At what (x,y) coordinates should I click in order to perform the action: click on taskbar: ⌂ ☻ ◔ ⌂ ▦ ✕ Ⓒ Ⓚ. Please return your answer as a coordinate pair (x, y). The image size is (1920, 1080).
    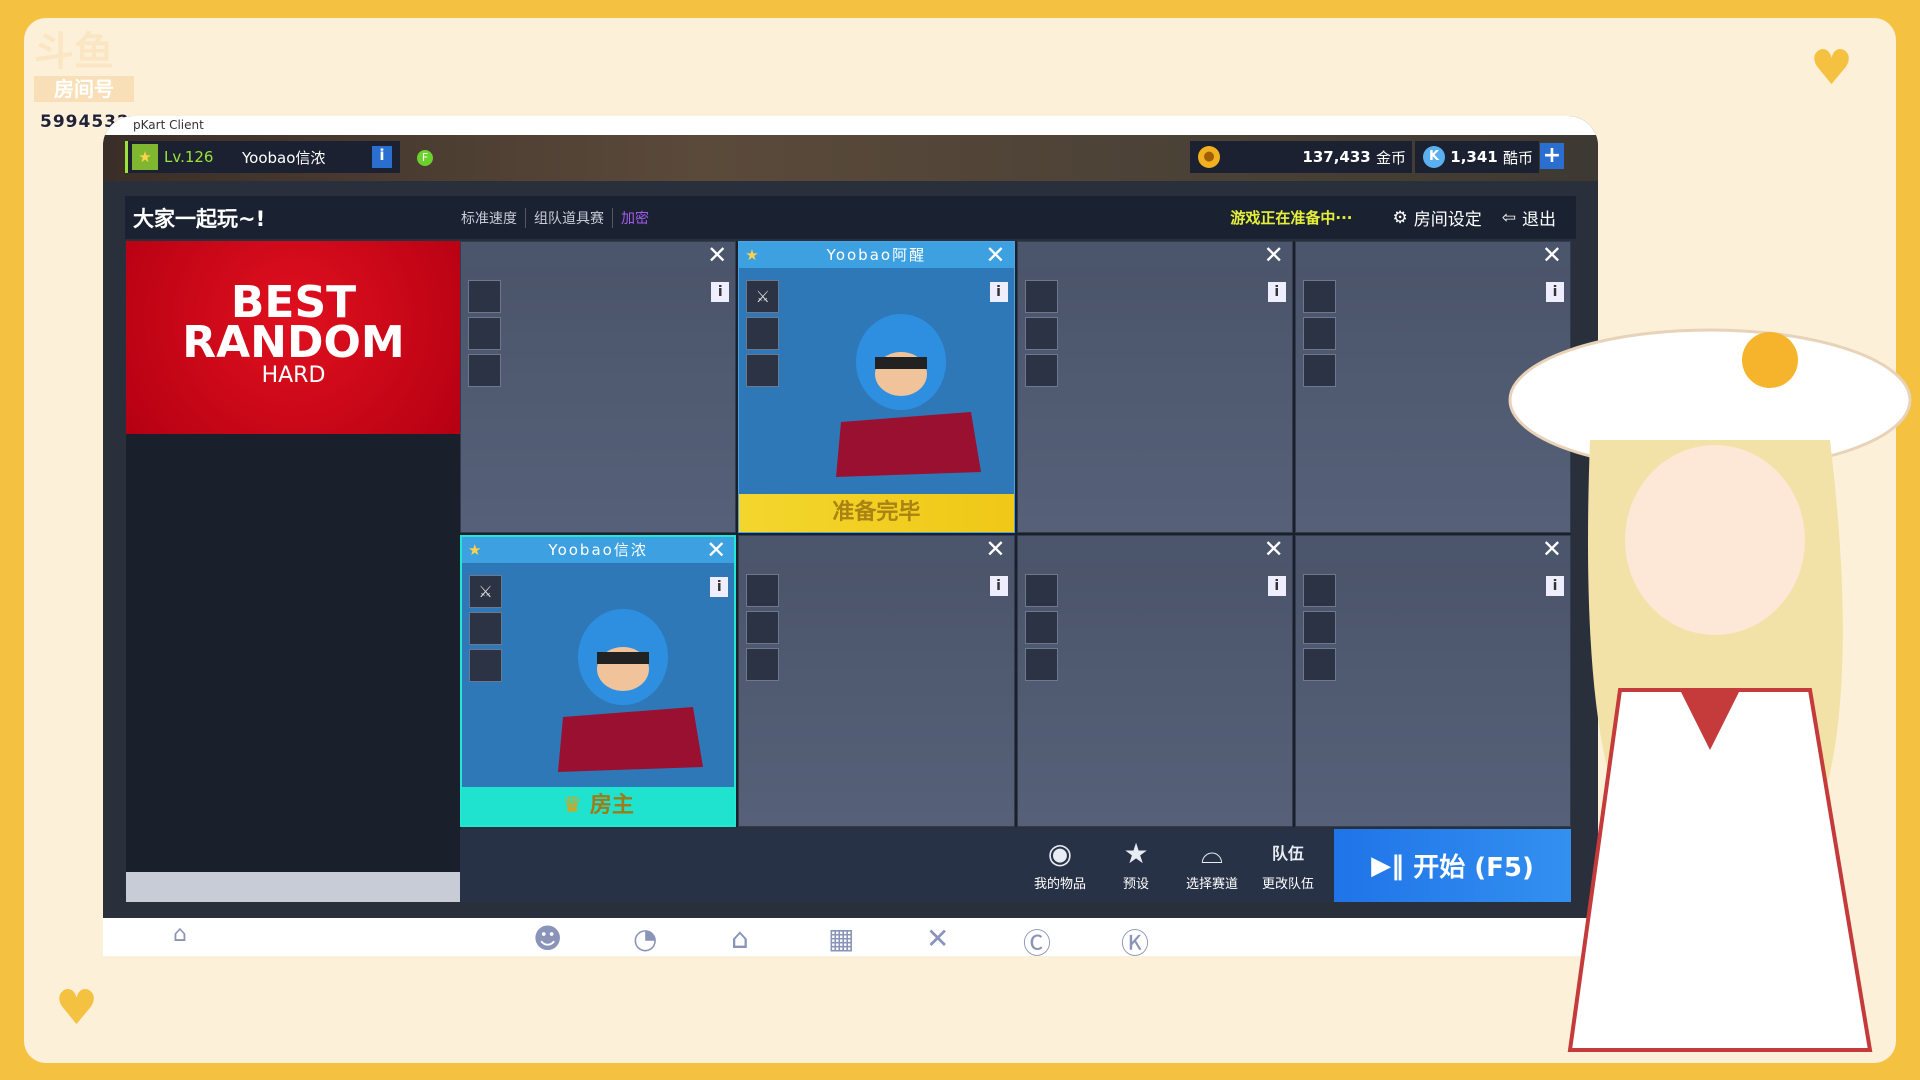
    Looking at the image, I should click on (850, 937).